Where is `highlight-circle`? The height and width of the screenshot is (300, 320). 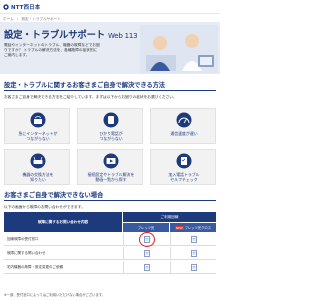 highlight-circle is located at coordinates (147, 239).